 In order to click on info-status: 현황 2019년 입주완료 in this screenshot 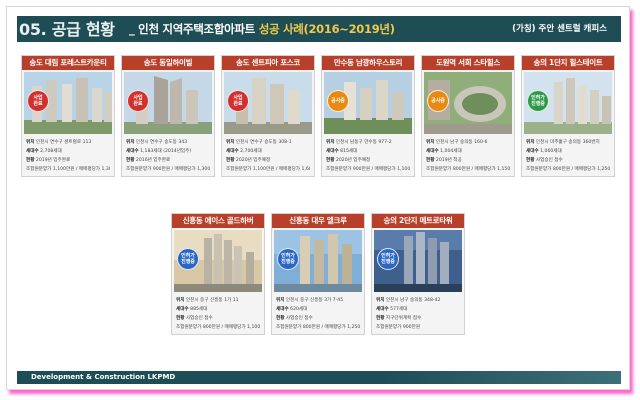, I will do `click(48, 160)`.